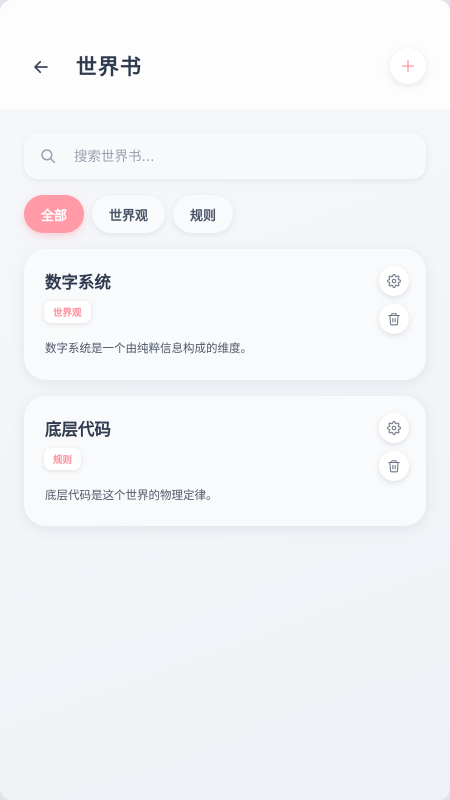  Describe the element at coordinates (109, 67) in the screenshot. I see `page-title: 世界书` at that location.